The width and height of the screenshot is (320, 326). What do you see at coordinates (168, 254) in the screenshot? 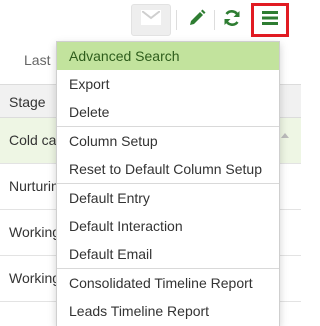
I see `menu-item-default-email: Default Email` at bounding box center [168, 254].